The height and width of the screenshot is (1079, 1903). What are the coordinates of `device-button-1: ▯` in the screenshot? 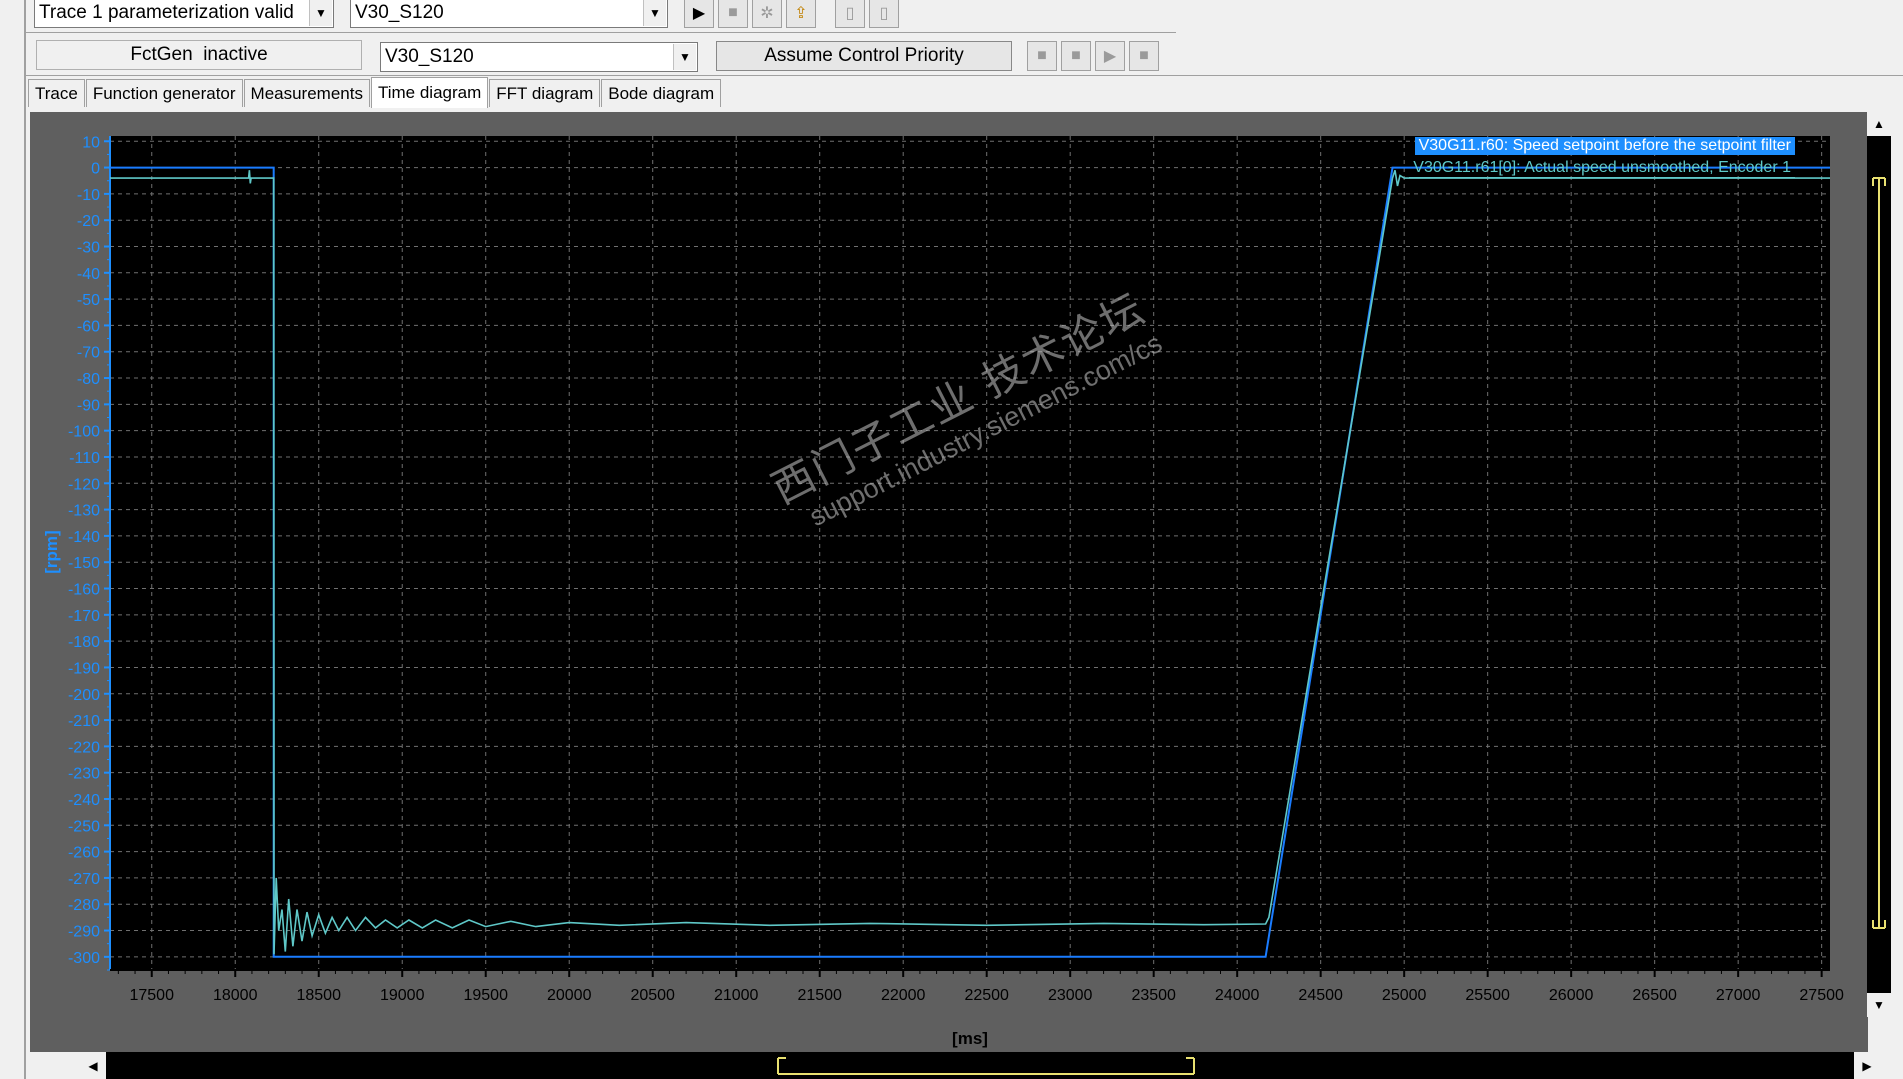 It's located at (850, 14).